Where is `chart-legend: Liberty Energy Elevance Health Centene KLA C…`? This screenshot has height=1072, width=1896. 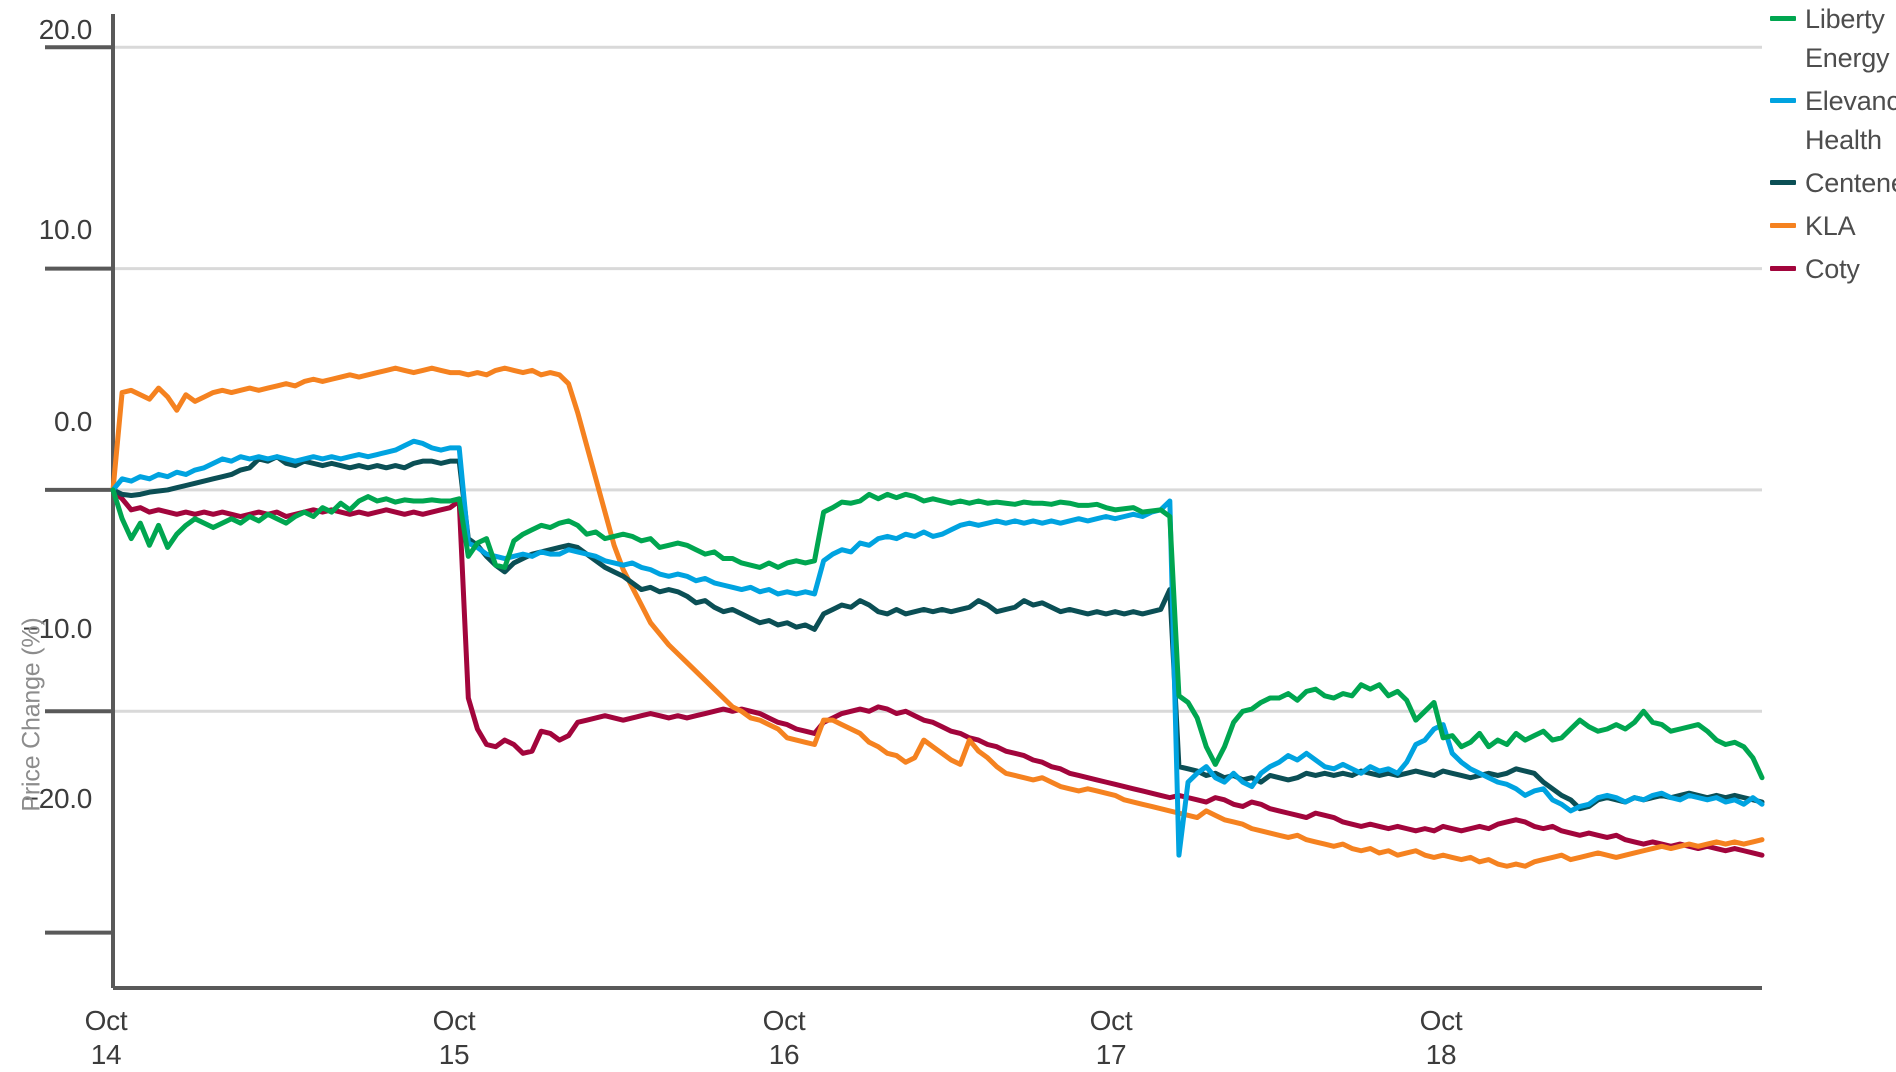
chart-legend: Liberty Energy Elevance Health Centene KLA C… is located at coordinates (1833, 146).